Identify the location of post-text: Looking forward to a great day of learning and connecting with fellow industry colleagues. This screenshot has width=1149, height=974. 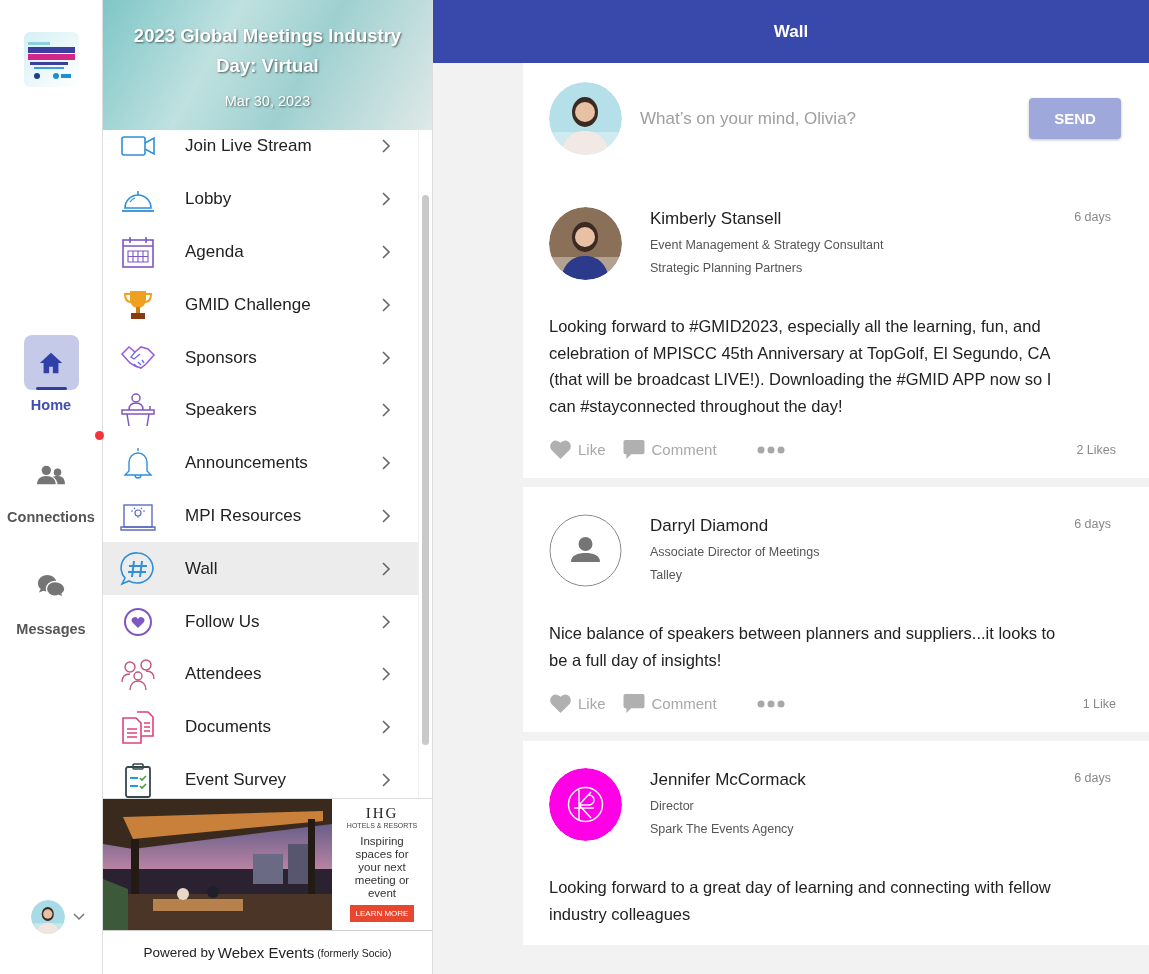
(800, 901).